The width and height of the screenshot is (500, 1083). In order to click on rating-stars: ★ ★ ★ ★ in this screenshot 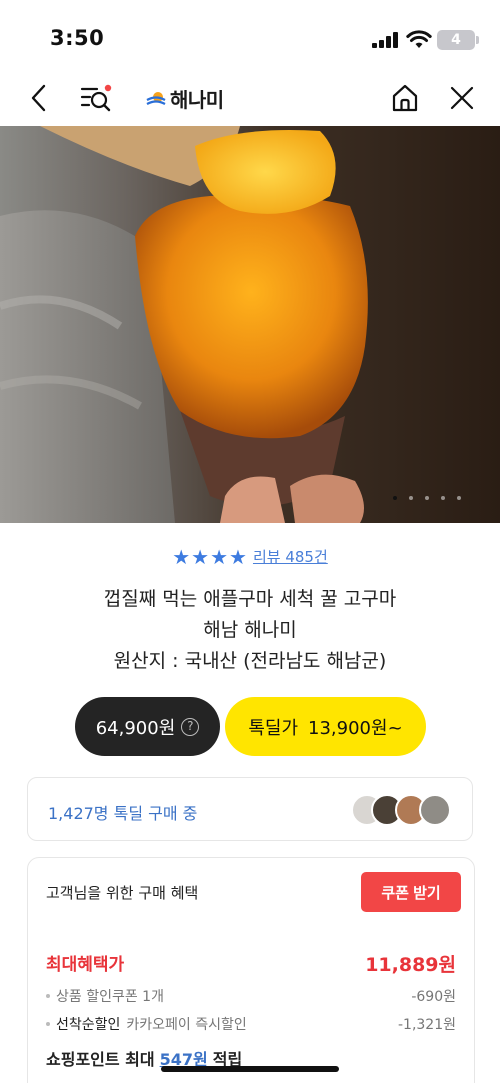, I will do `click(209, 557)`.